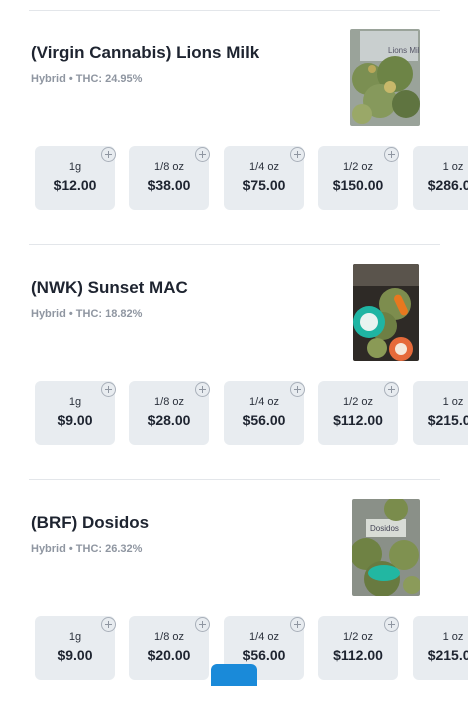 The image size is (468, 715). I want to click on floating-tab-button, so click(234, 675).